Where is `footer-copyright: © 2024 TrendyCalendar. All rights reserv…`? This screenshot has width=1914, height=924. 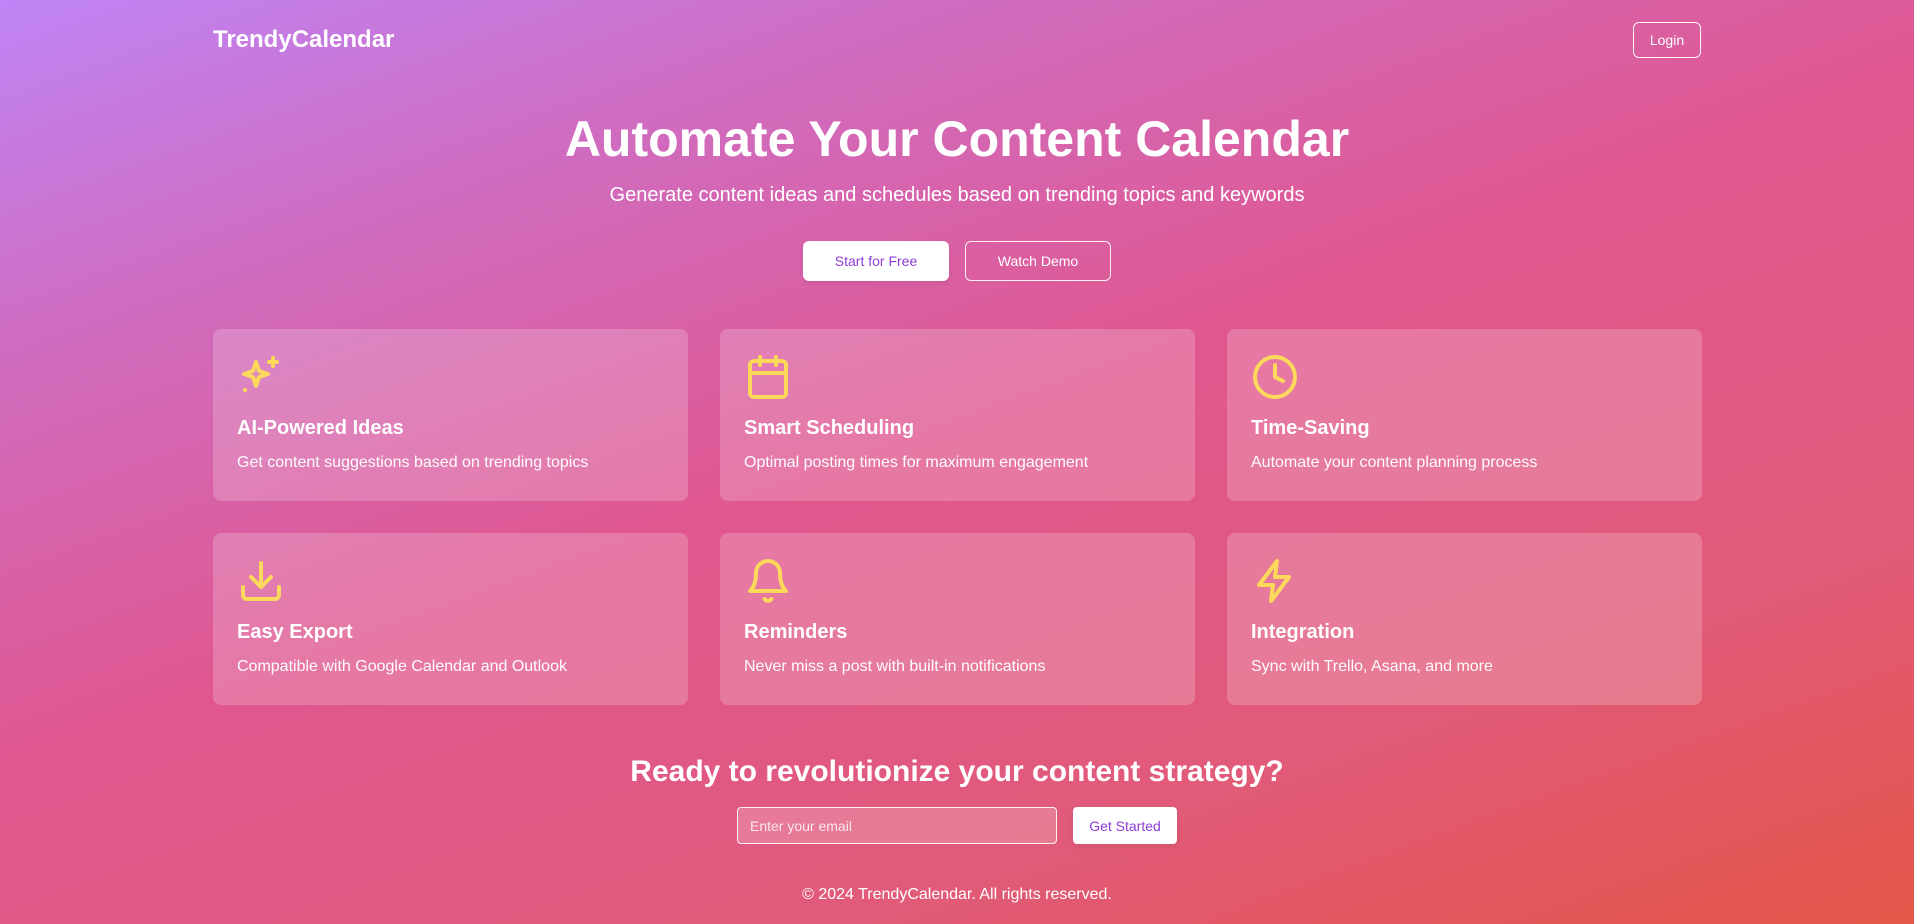 footer-copyright: © 2024 TrendyCalendar. All rights reserv… is located at coordinates (957, 894).